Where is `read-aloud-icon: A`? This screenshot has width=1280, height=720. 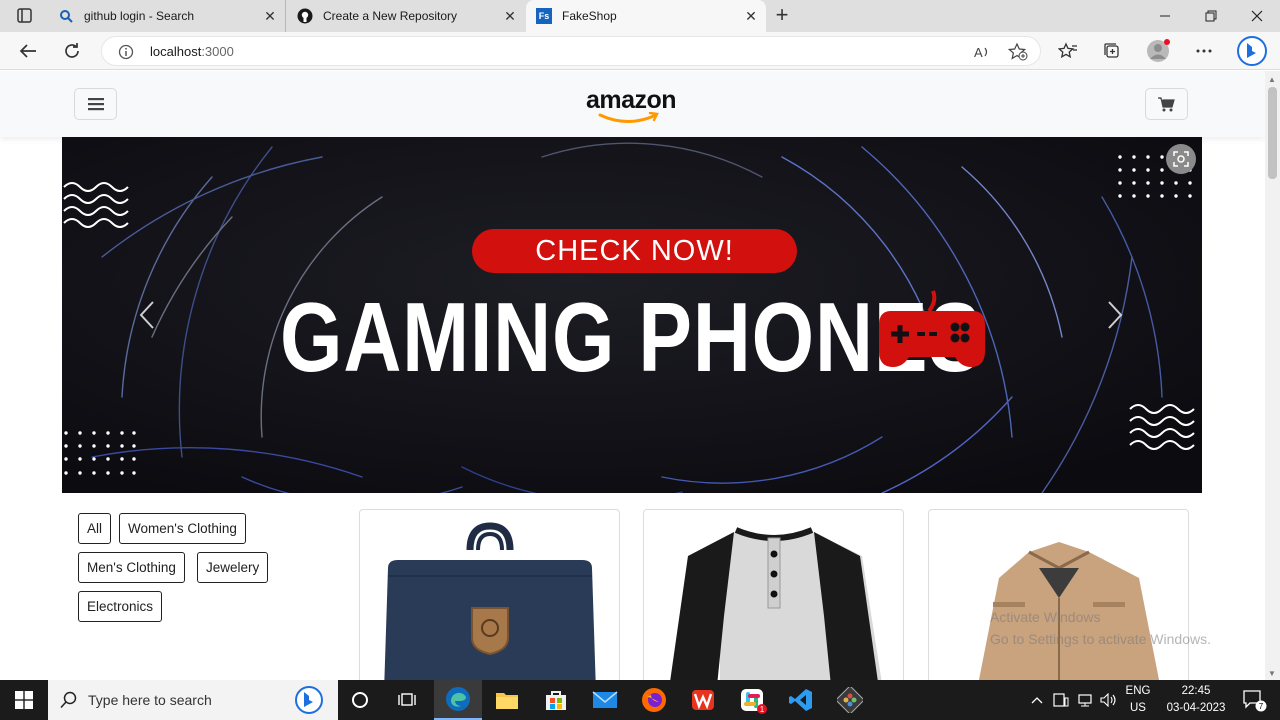
read-aloud-icon: A is located at coordinates (982, 54).